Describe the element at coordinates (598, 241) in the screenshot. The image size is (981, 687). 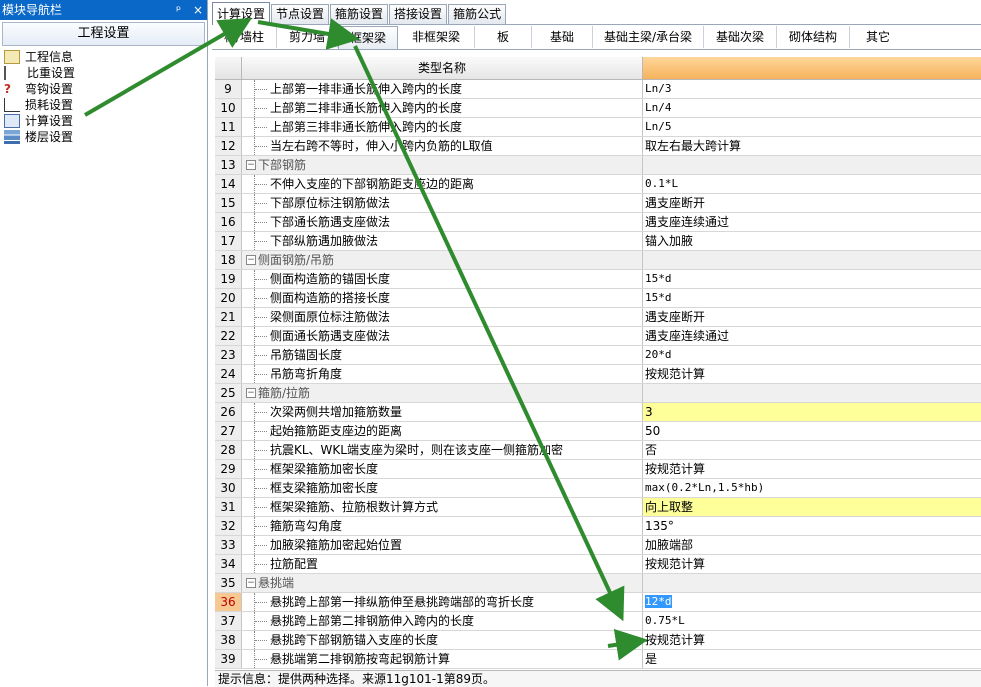
I see `table-row: 17 下部纵筋遇加腋做法 锚入加腋` at that location.